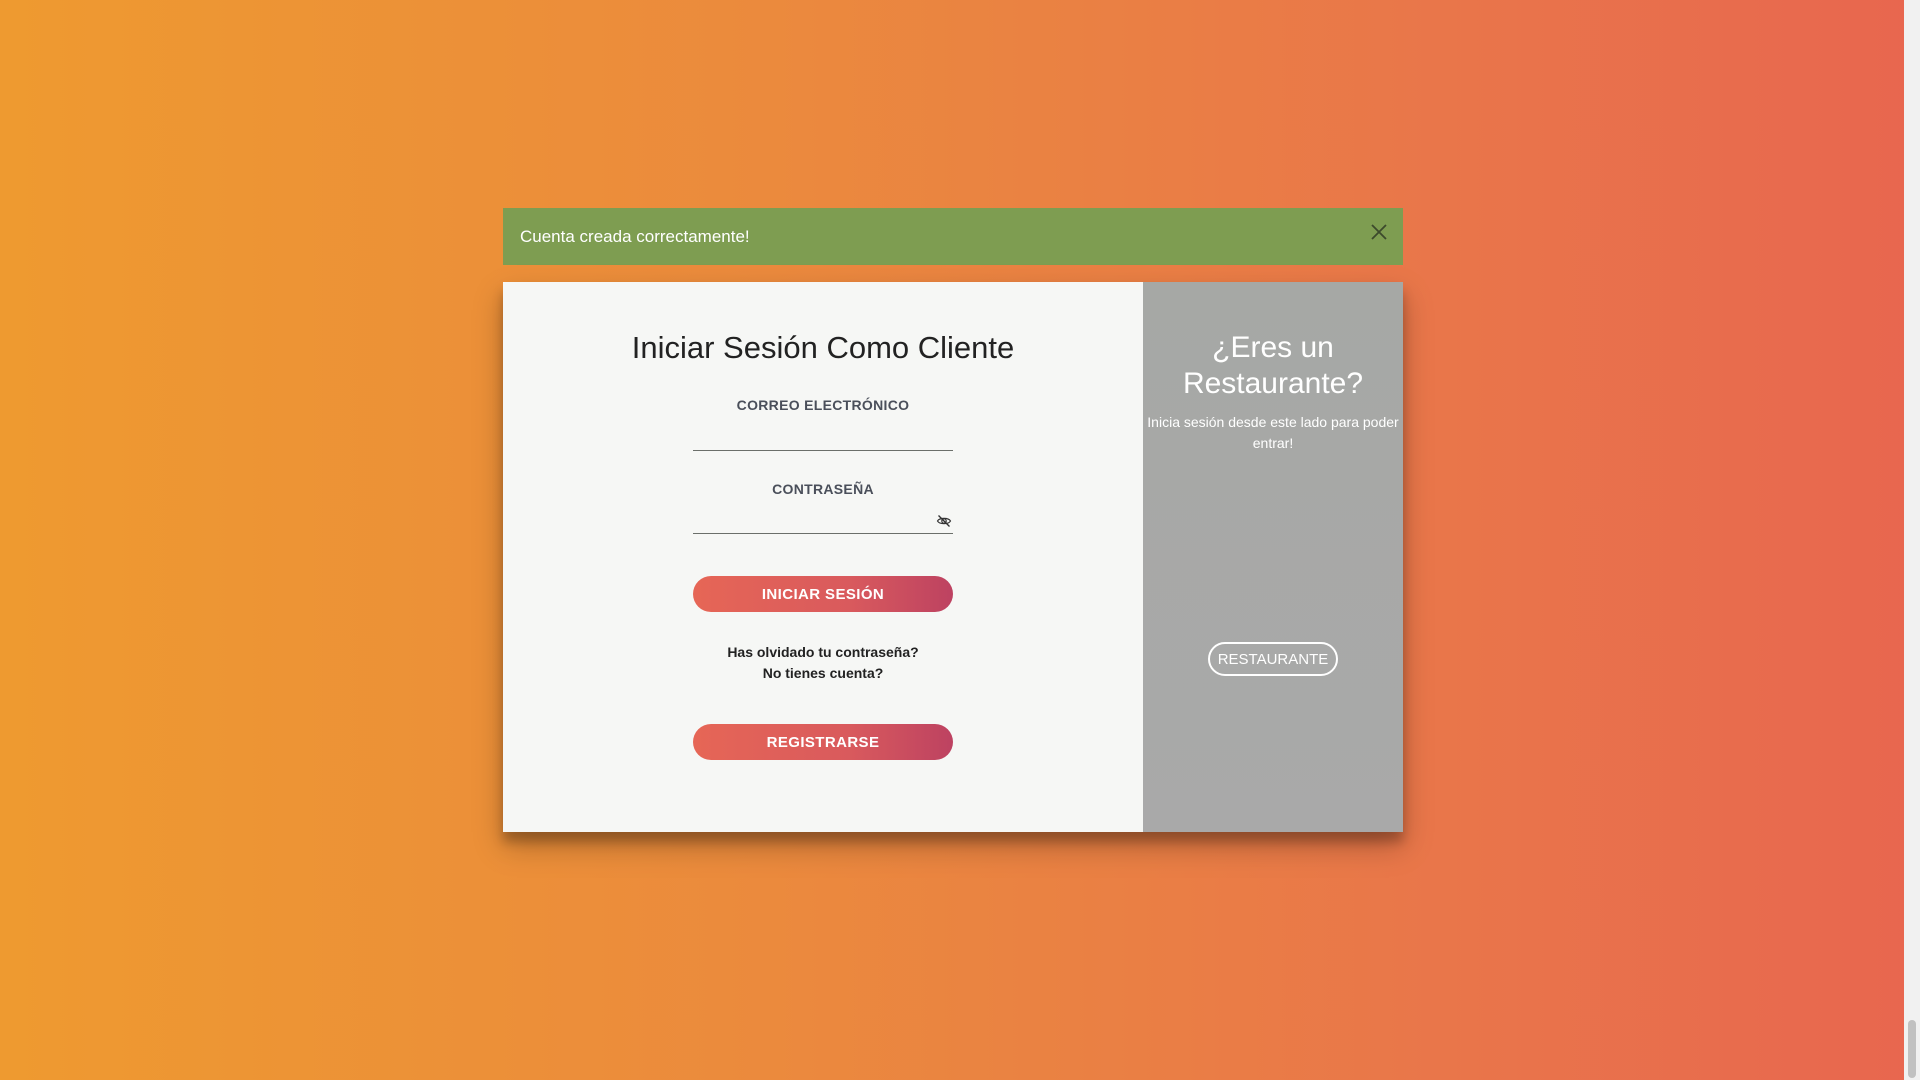 Image resolution: width=1920 pixels, height=1080 pixels. What do you see at coordinates (1912, 540) in the screenshot?
I see `scrollbar` at bounding box center [1912, 540].